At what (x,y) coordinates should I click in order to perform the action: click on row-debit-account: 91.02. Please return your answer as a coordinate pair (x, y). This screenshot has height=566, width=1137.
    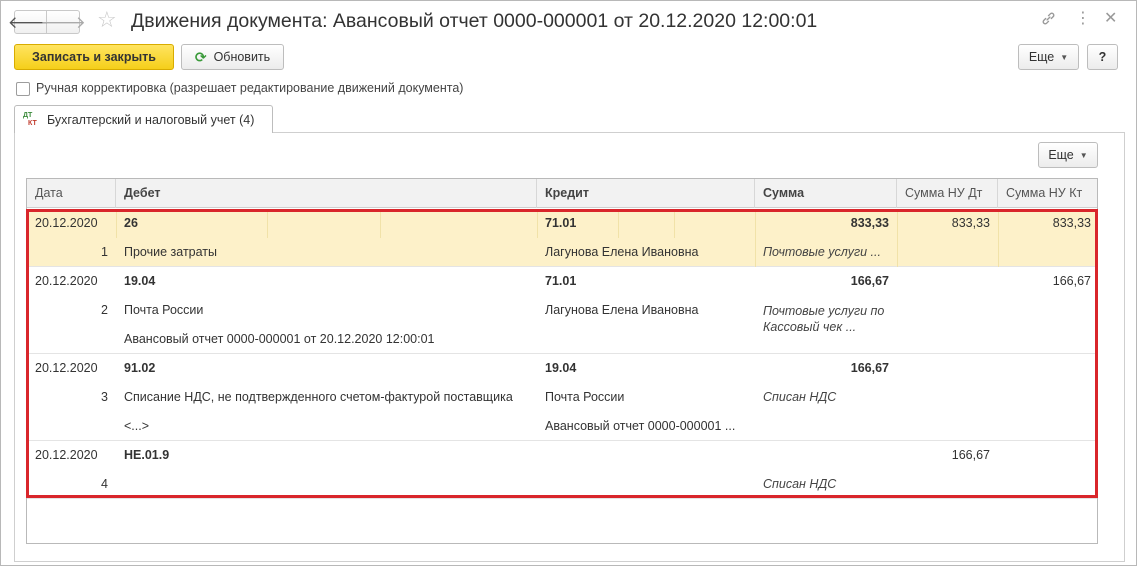
    Looking at the image, I should click on (140, 368).